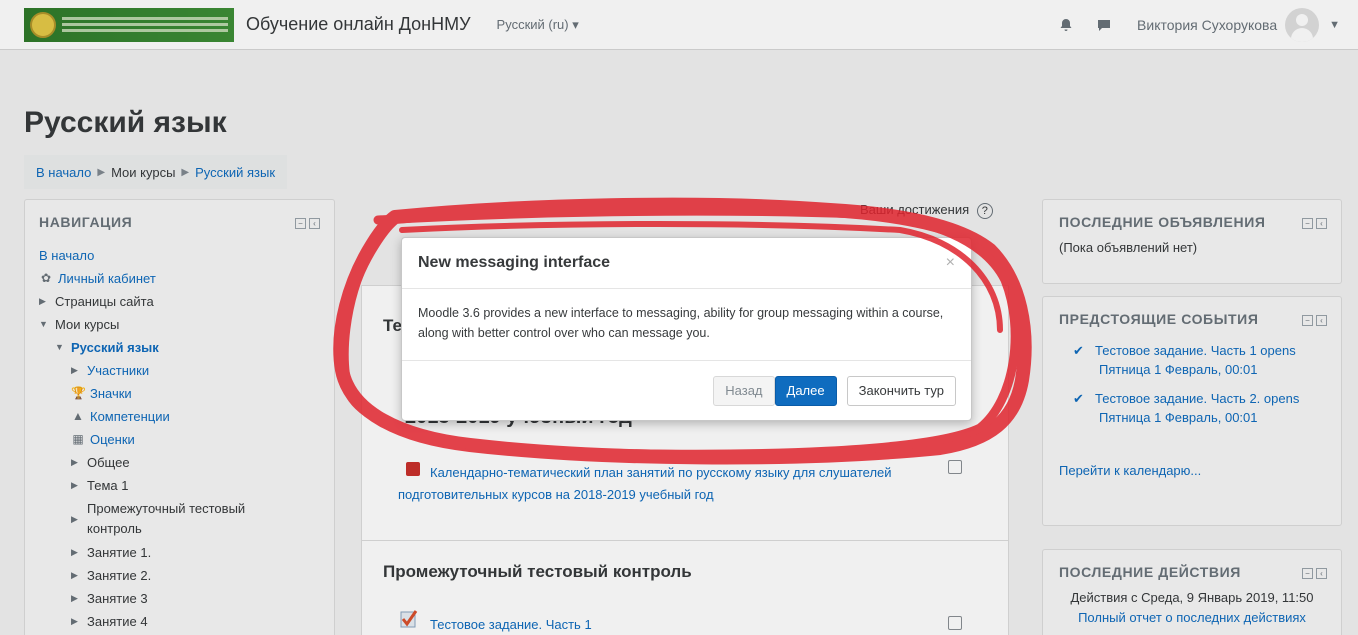 Image resolution: width=1358 pixels, height=635 pixels. Describe the element at coordinates (901, 390) in the screenshot. I see `end-tour-button: Закончить тур` at that location.